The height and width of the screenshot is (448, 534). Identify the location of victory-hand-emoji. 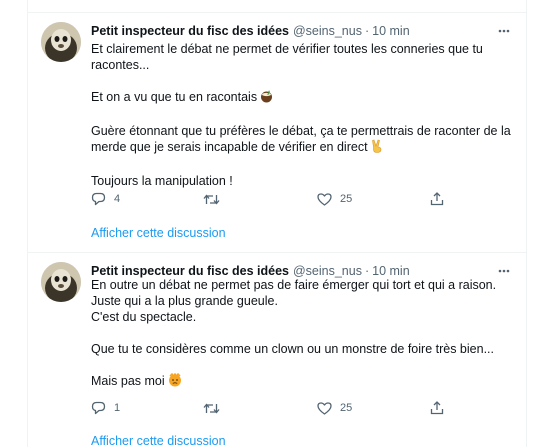
(377, 148).